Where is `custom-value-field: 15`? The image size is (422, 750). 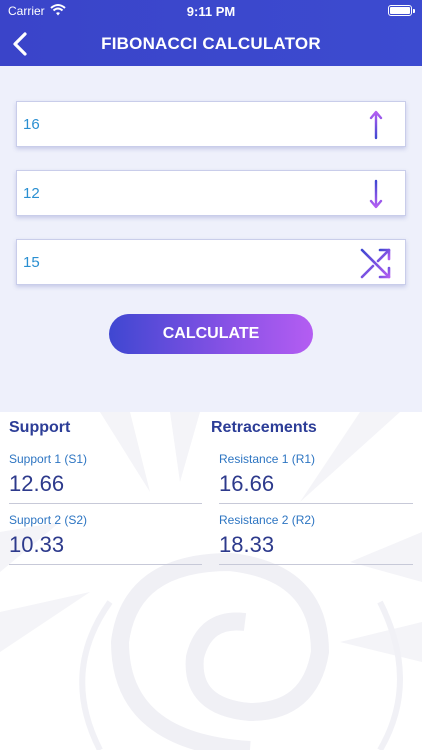
custom-value-field: 15 is located at coordinates (211, 262).